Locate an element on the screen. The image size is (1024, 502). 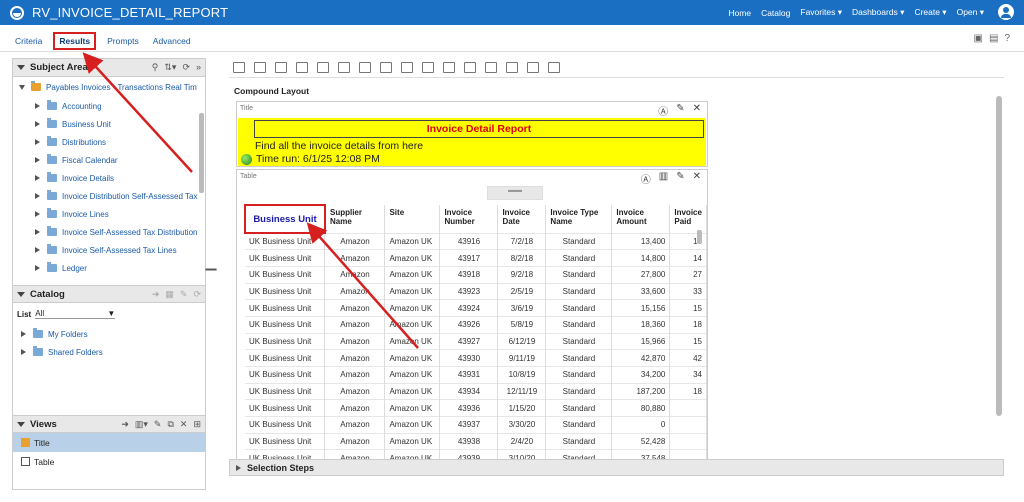
tree-item: Invoice Distribution Self-Assessed Tax is located at coordinates (109, 196).